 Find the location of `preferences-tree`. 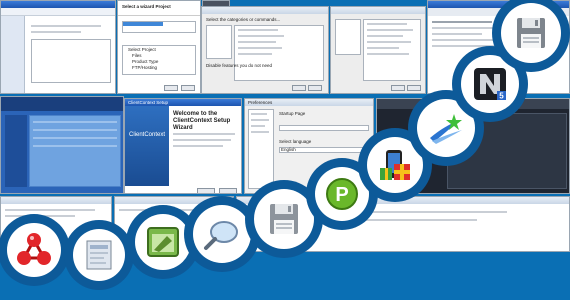

preferences-tree is located at coordinates (261, 149).